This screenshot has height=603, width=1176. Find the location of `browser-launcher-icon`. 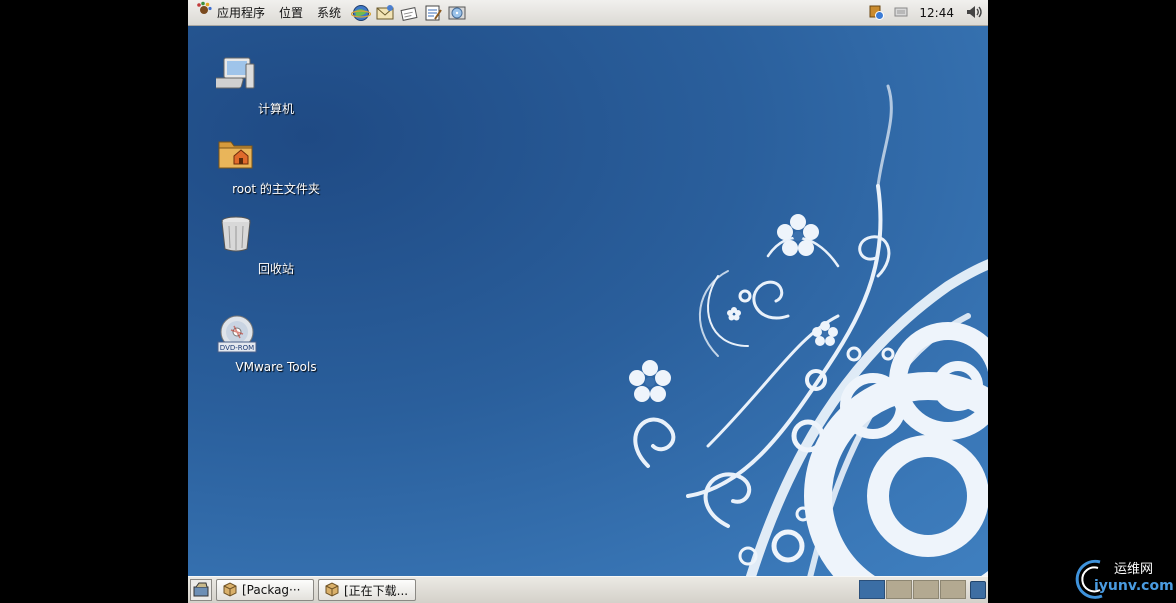

browser-launcher-icon is located at coordinates (361, 13).